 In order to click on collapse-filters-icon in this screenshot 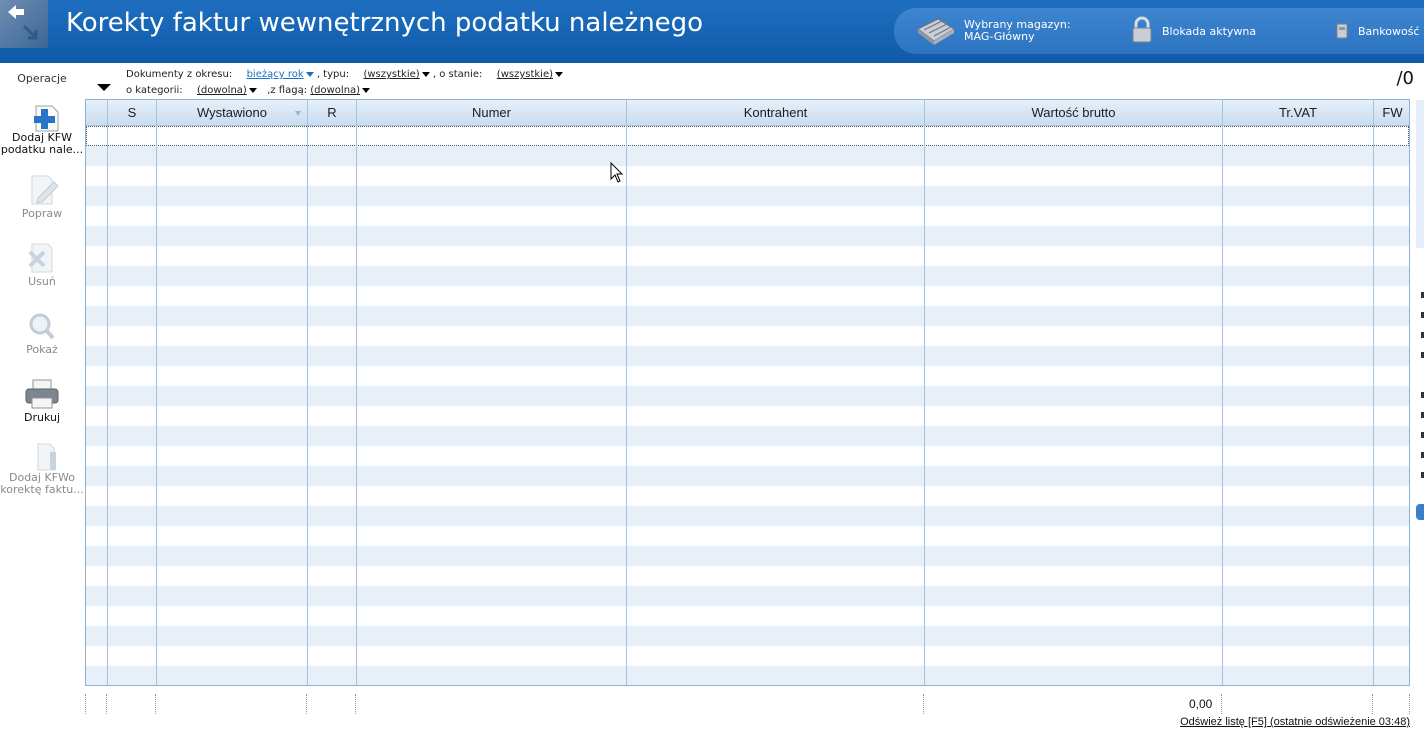, I will do `click(104, 87)`.